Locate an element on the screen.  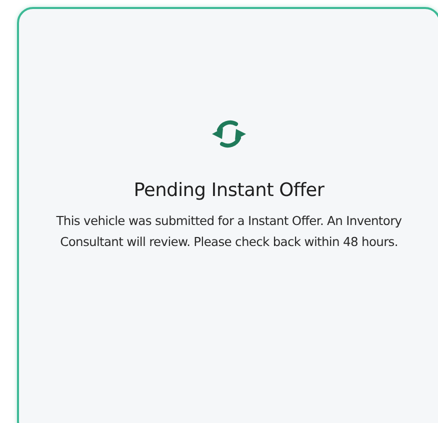
card-title: Pending Instant Offer is located at coordinates (229, 190).